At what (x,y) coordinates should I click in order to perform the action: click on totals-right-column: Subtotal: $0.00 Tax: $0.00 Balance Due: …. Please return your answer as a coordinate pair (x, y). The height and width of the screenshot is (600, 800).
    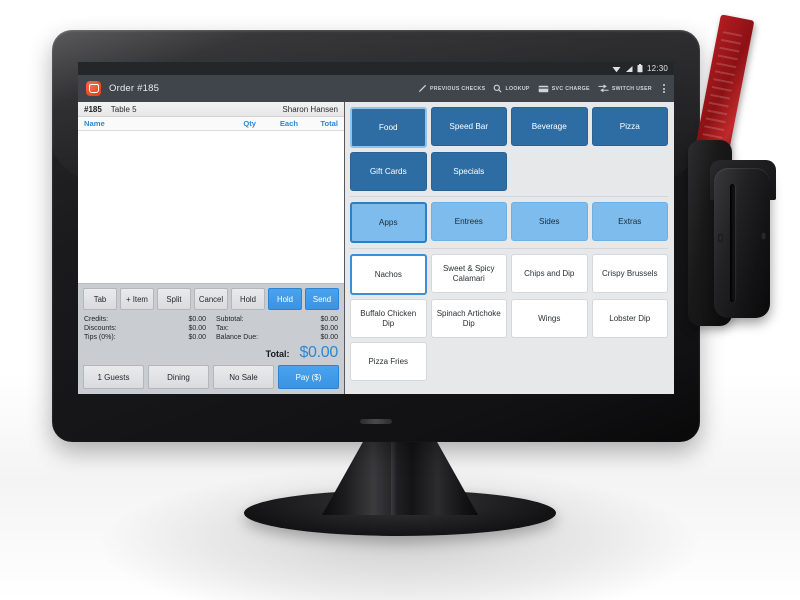
    Looking at the image, I should click on (277, 328).